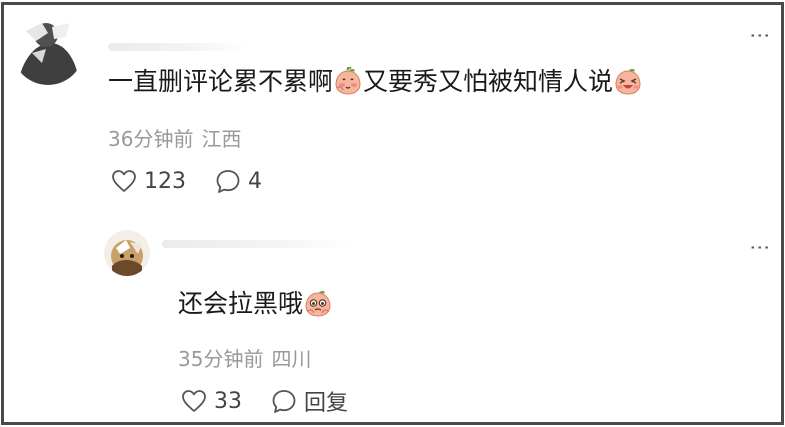  I want to click on like-button: 123, so click(148, 181).